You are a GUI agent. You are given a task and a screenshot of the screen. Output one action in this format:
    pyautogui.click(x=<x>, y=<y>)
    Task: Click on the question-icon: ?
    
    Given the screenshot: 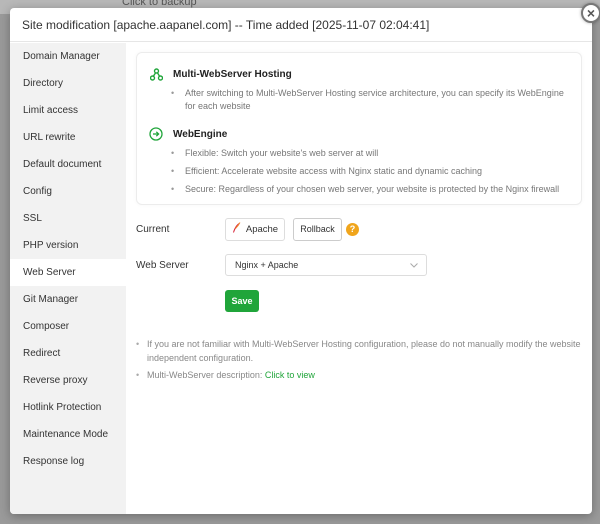 What is the action you would take?
    pyautogui.click(x=352, y=229)
    